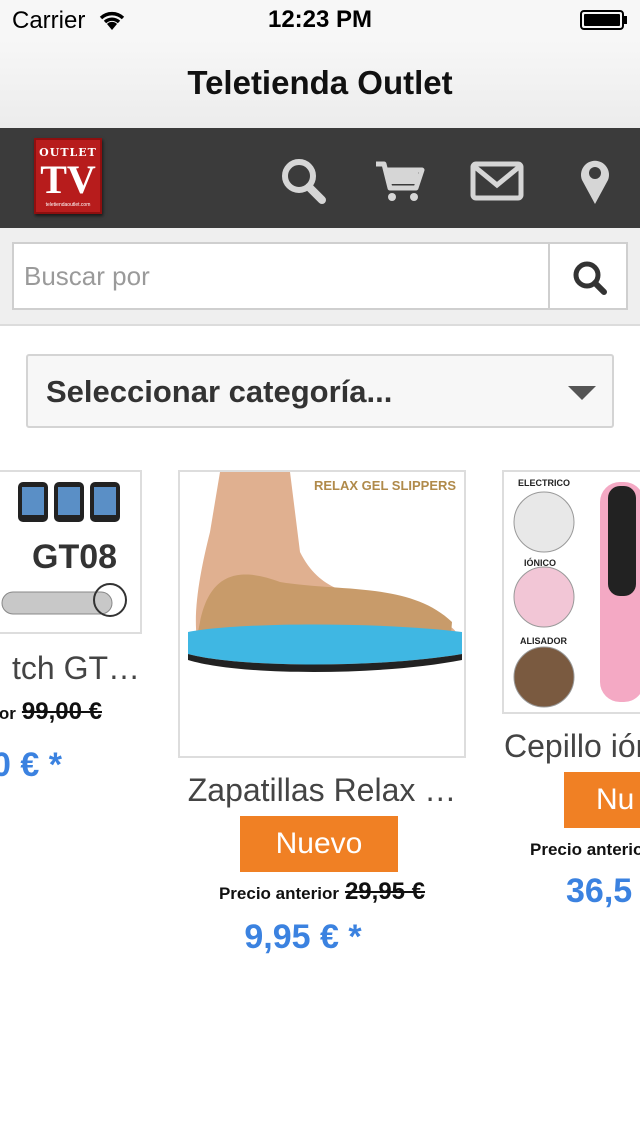 The width and height of the screenshot is (640, 1136). Describe the element at coordinates (385, 891) in the screenshot. I see `previous-price-value: 29,95 €` at that location.